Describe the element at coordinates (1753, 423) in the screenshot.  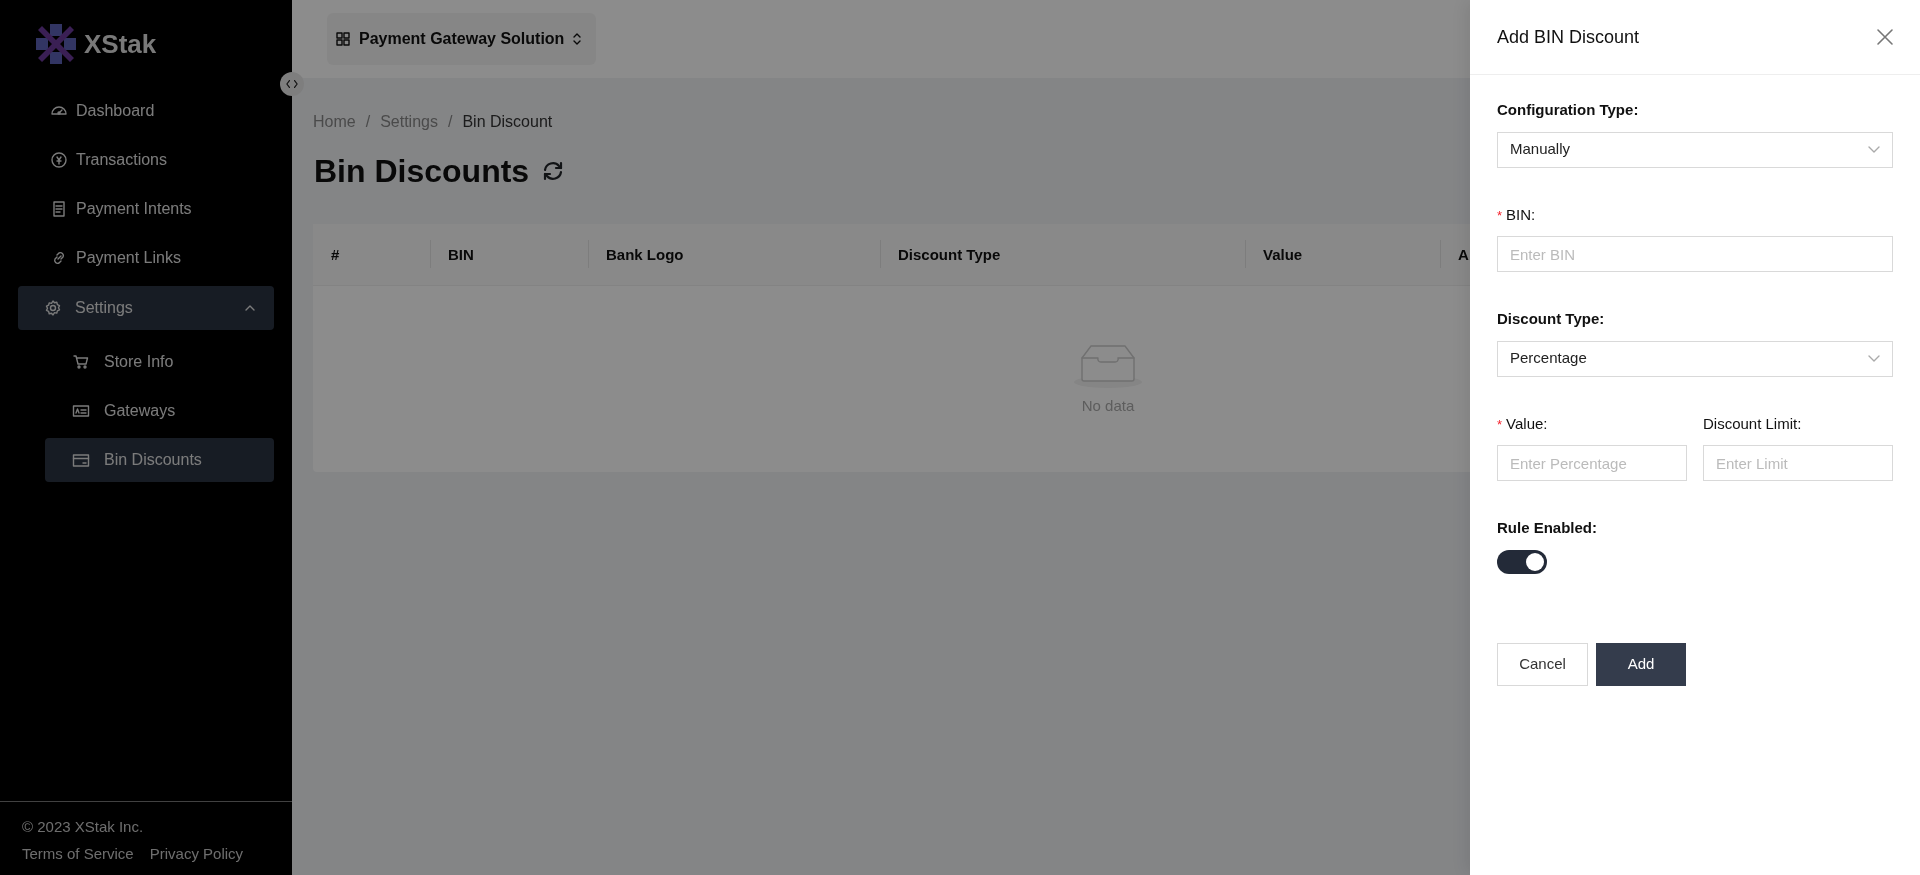
I see `field-label: Discount Limit:` at that location.